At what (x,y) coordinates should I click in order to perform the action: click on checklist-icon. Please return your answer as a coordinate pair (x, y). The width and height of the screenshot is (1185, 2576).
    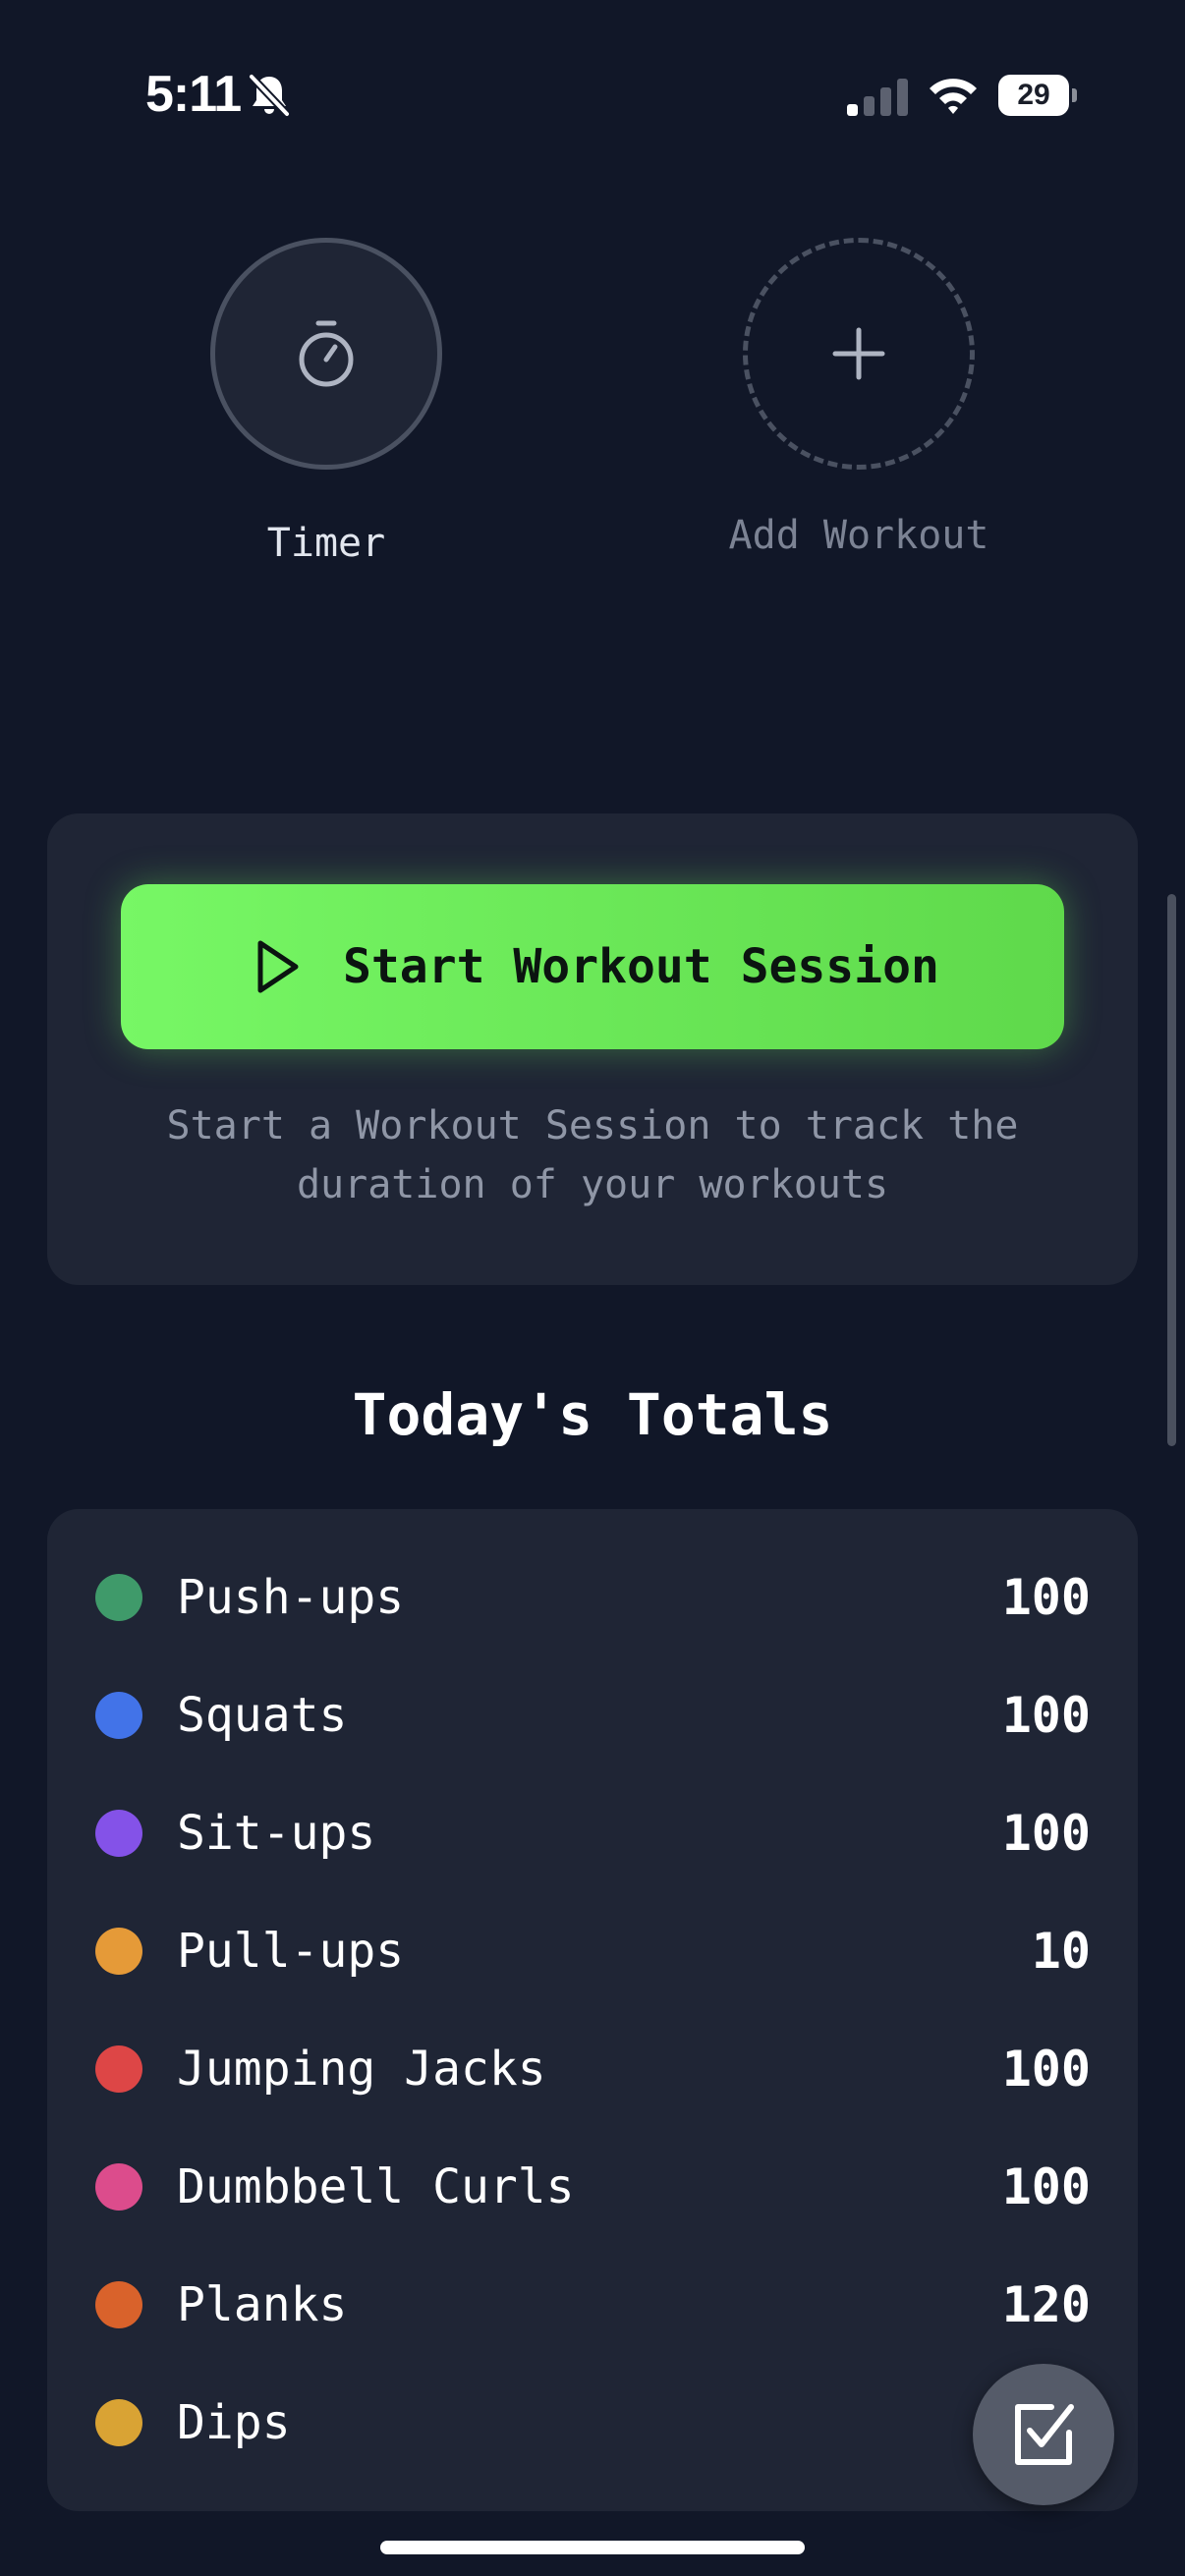
    Looking at the image, I should click on (1045, 2434).